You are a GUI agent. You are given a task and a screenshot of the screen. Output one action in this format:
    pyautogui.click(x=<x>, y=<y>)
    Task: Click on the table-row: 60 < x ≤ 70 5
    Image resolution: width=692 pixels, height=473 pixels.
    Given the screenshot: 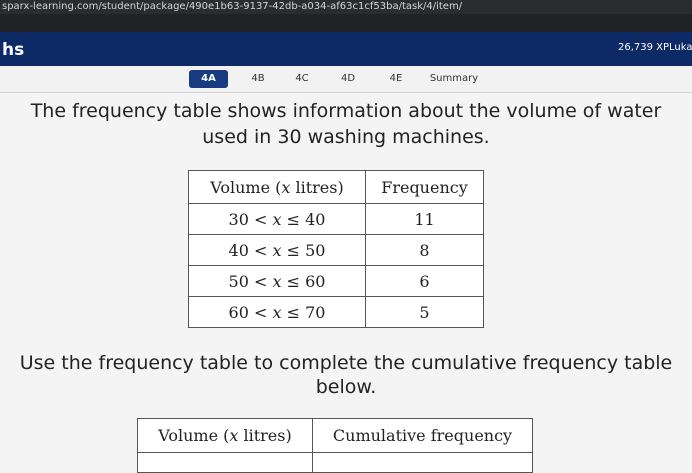 What is the action you would take?
    pyautogui.click(x=336, y=312)
    